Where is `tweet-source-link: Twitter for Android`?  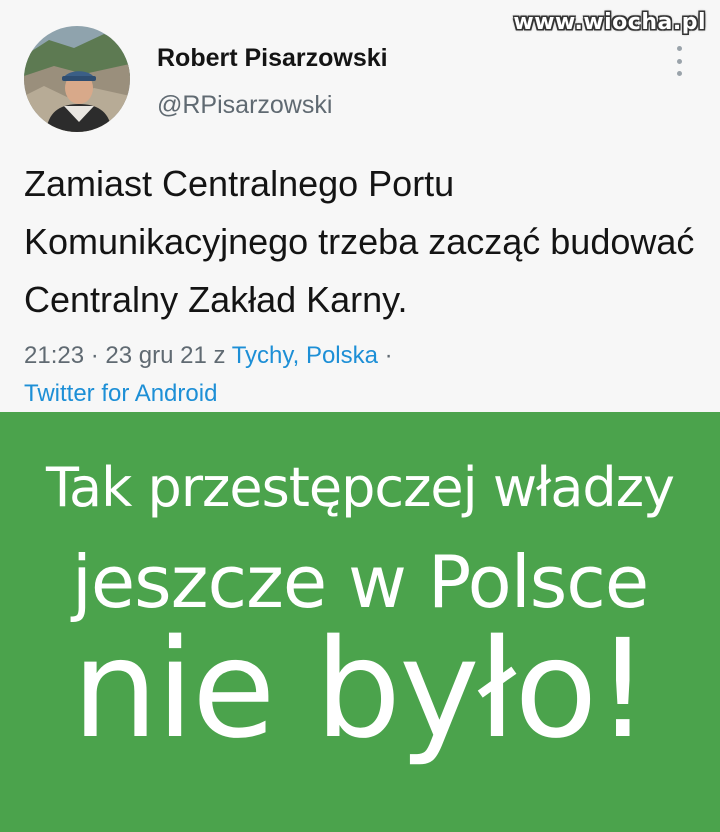
tweet-source-link: Twitter for Android is located at coordinates (120, 393).